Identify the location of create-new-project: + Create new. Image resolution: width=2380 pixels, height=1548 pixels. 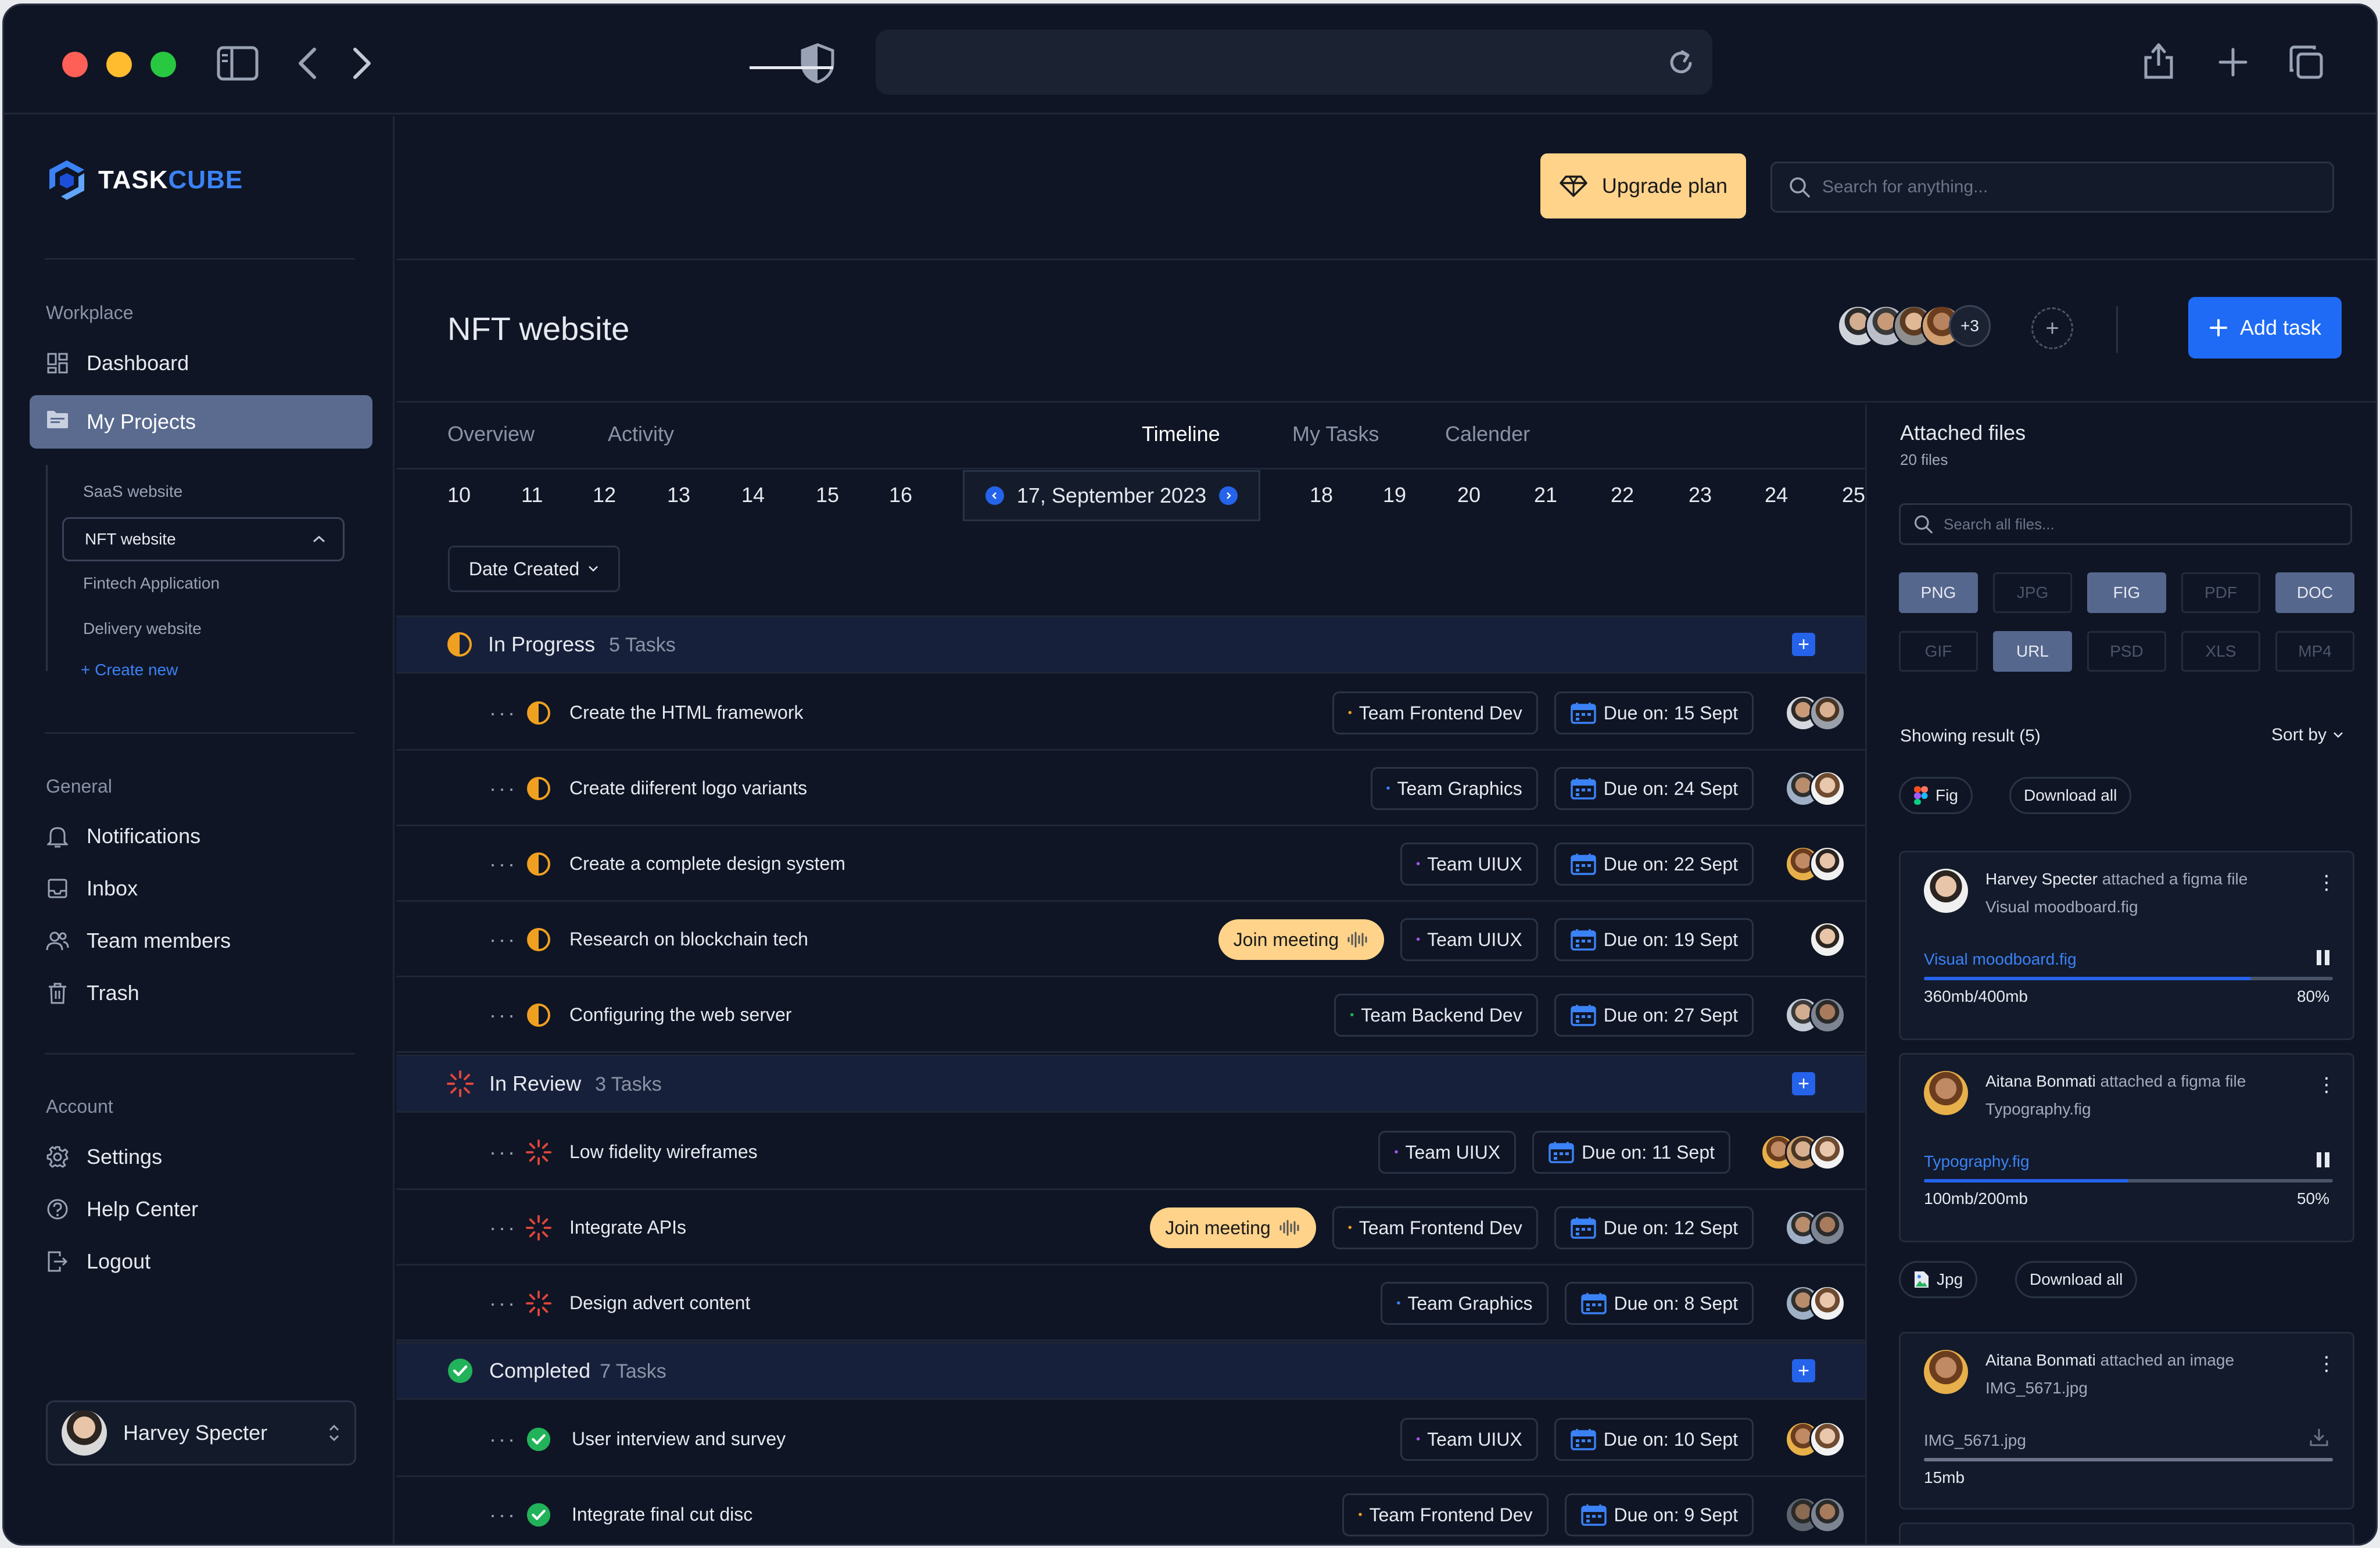
(129, 670).